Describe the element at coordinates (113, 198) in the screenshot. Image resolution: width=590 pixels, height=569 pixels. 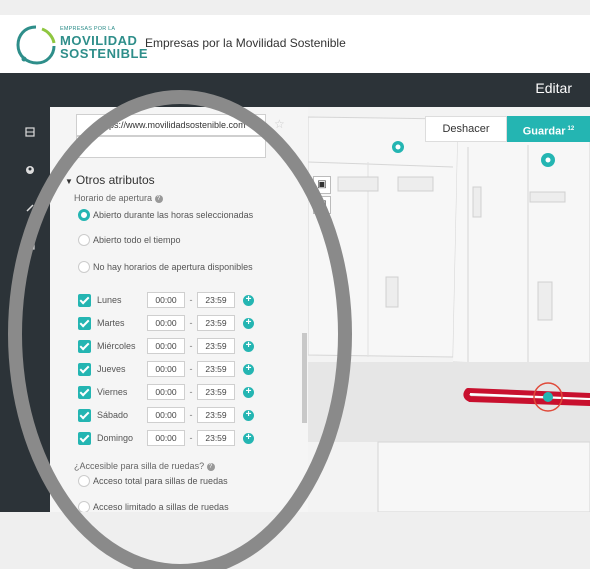
I see `opening-hours-text: Horario de apertura` at that location.